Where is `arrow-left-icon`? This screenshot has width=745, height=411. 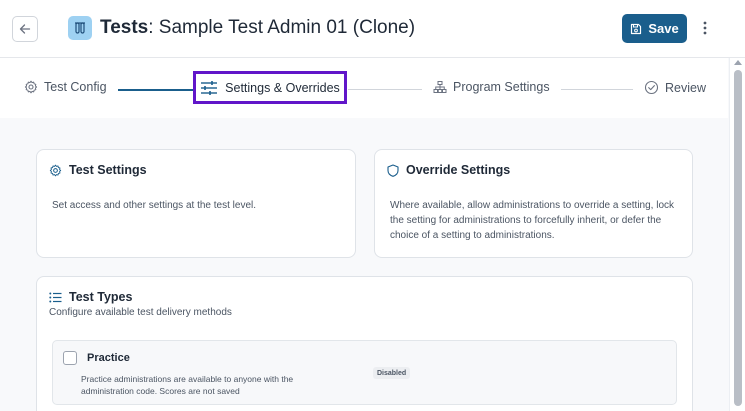 arrow-left-icon is located at coordinates (25, 29).